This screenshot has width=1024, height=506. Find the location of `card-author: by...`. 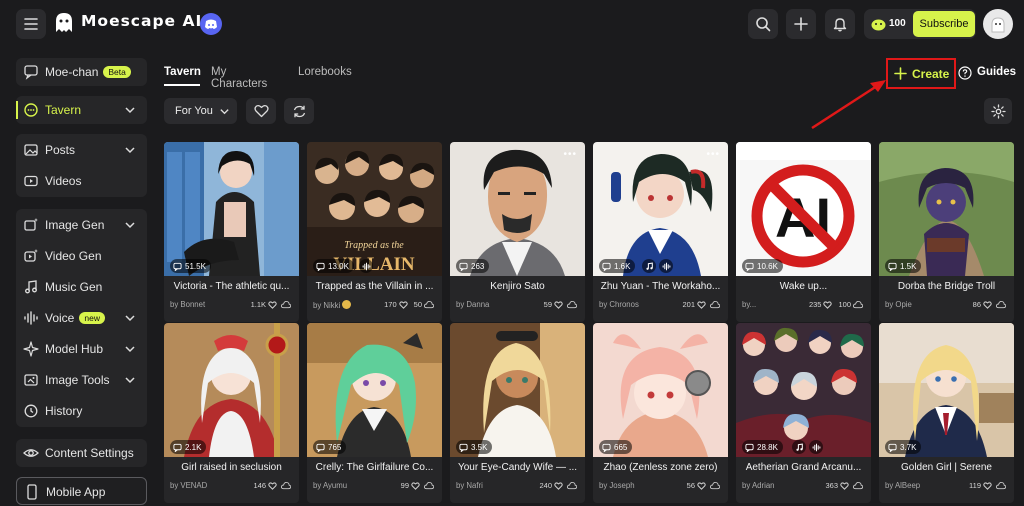

card-author: by... is located at coordinates (749, 304).